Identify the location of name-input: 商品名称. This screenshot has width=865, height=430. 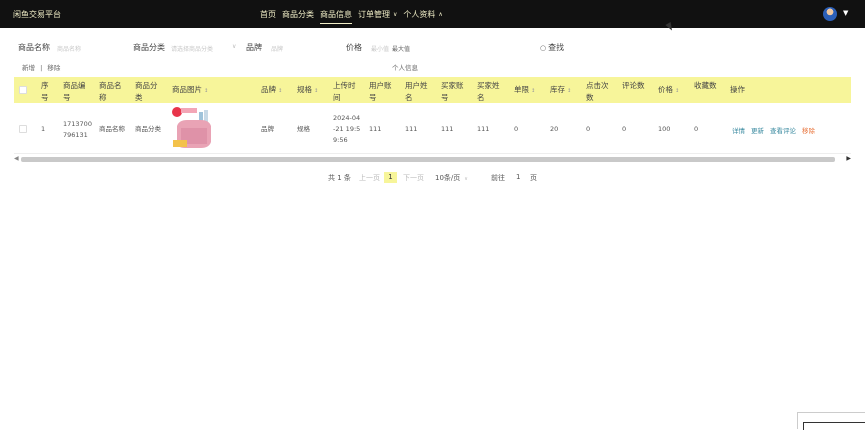
(92, 47).